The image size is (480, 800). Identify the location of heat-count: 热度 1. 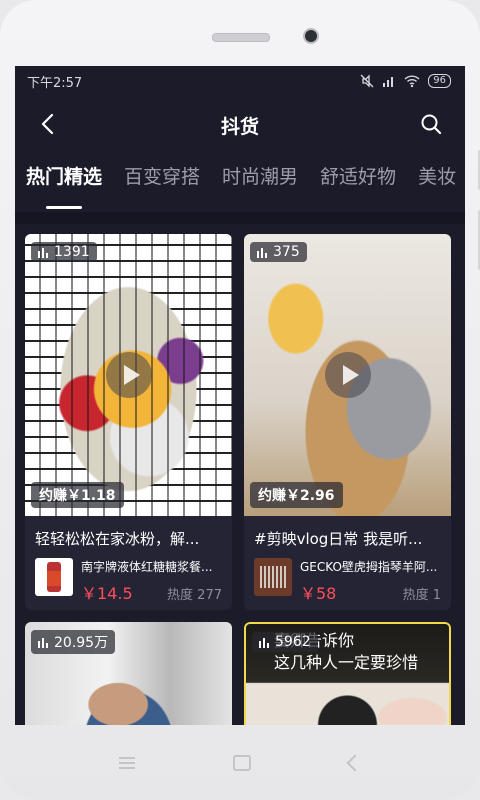
(421, 595).